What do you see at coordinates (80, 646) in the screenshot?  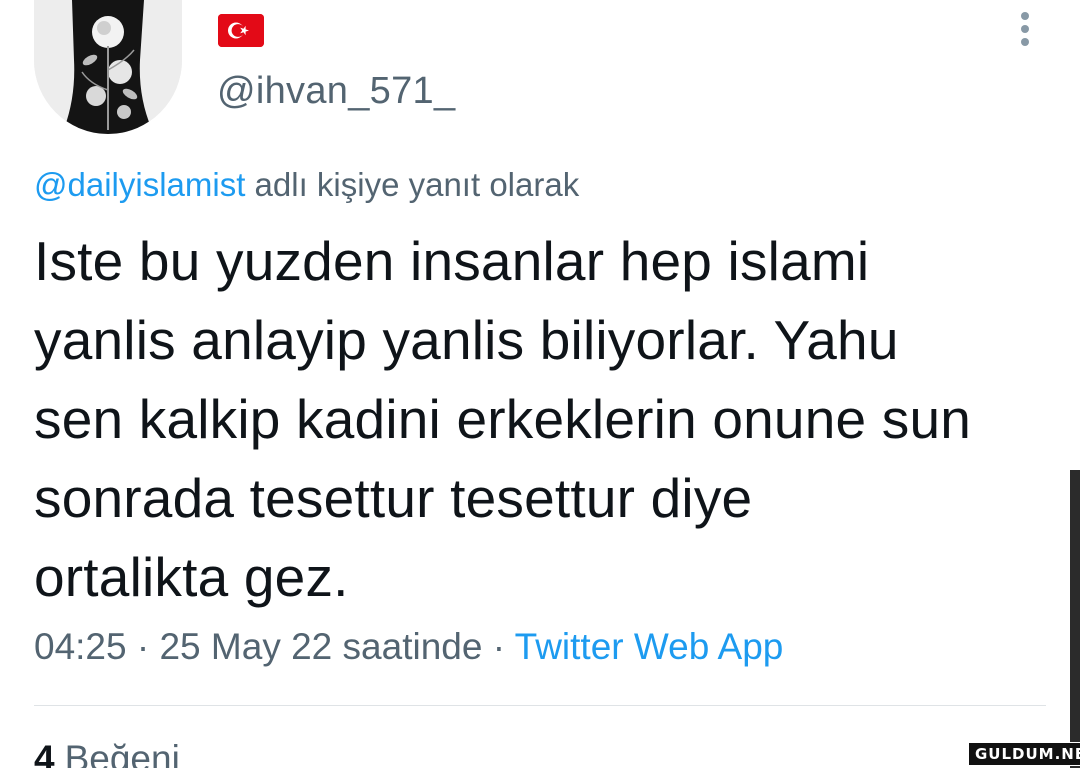 I see `tweet-time: 04:25` at bounding box center [80, 646].